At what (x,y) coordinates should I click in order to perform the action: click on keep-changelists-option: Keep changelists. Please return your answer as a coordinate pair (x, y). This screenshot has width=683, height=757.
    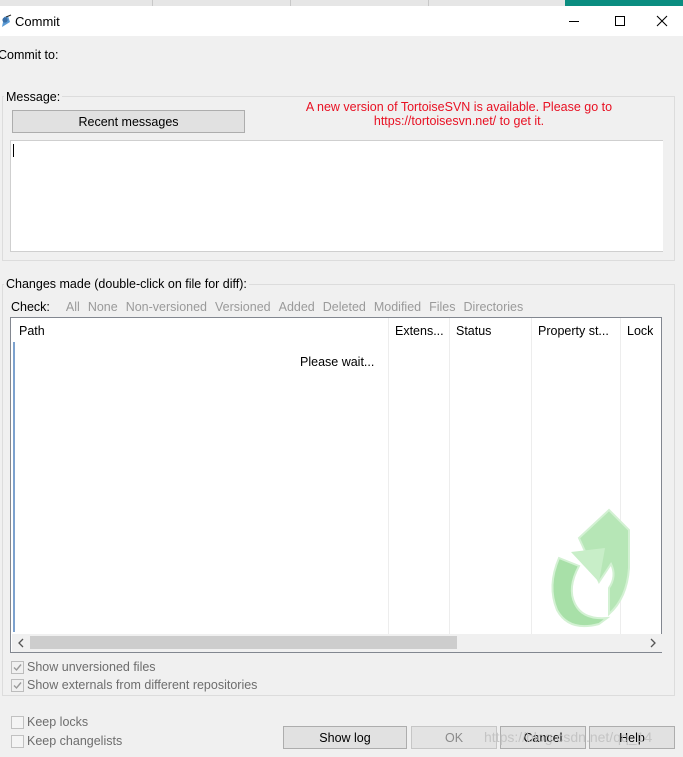
    Looking at the image, I should click on (66, 741).